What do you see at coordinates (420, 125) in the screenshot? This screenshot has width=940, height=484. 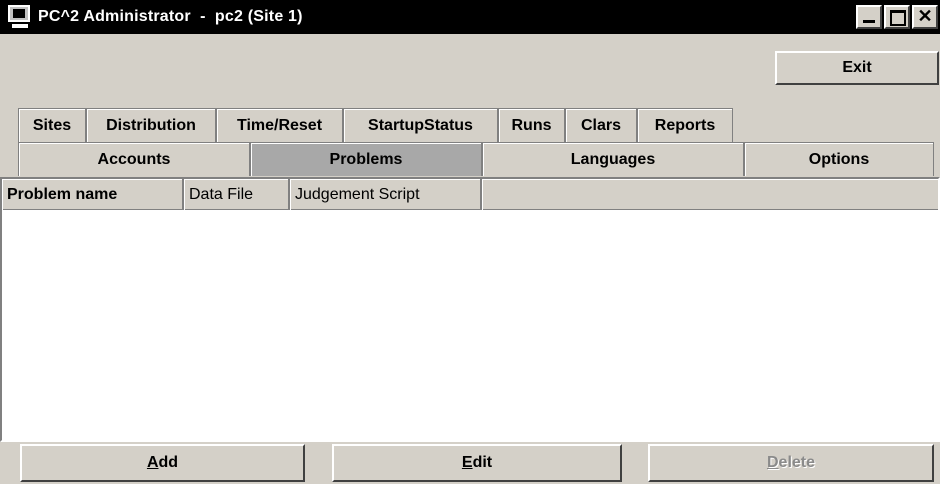 I see `tab-startupstatus: StartupStatus` at bounding box center [420, 125].